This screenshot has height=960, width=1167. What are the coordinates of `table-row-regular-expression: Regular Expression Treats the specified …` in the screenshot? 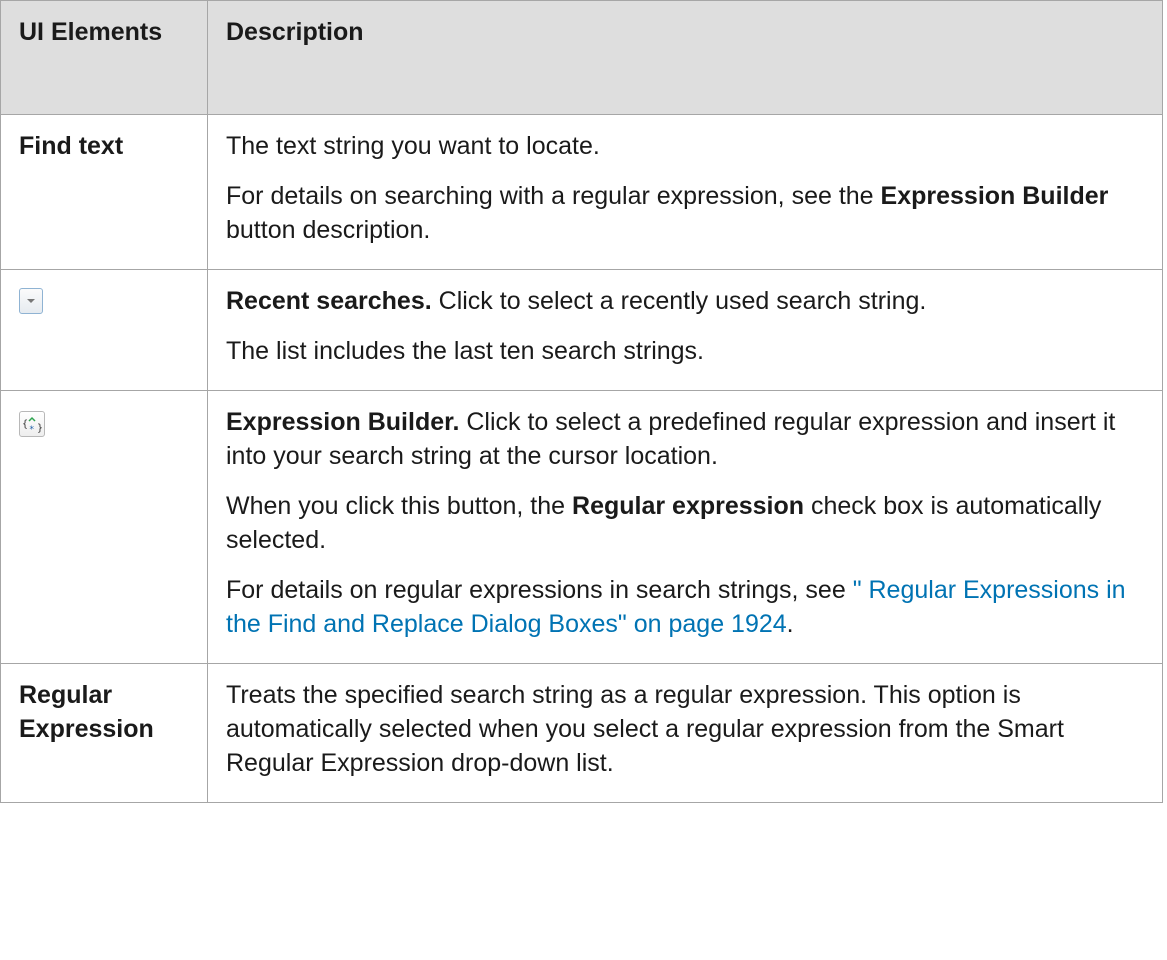 It's located at (581, 733).